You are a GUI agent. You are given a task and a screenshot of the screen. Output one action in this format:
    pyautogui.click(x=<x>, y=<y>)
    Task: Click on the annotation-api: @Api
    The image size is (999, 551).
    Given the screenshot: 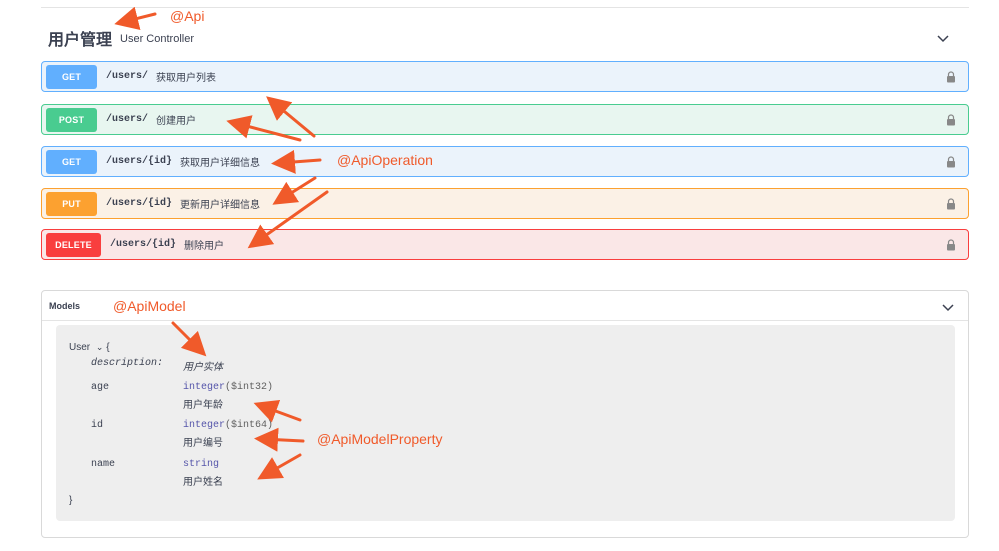 What is the action you would take?
    pyautogui.click(x=187, y=16)
    